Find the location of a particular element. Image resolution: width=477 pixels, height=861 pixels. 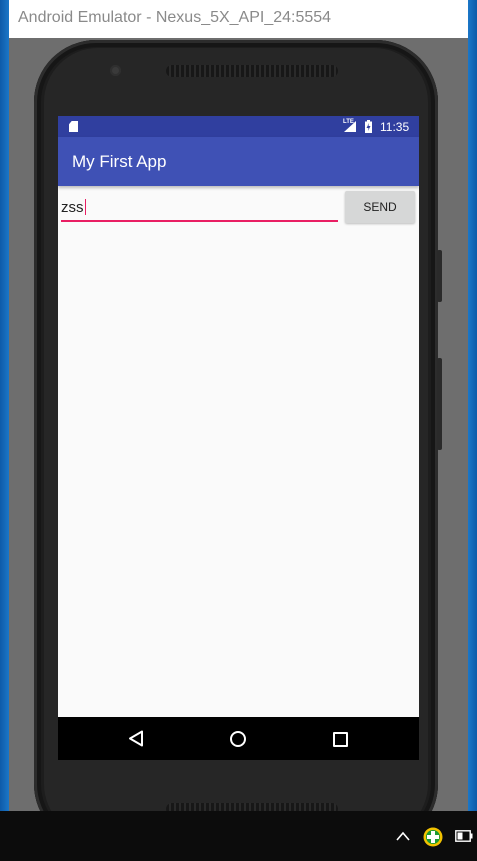

volume-button is located at coordinates (439, 404).